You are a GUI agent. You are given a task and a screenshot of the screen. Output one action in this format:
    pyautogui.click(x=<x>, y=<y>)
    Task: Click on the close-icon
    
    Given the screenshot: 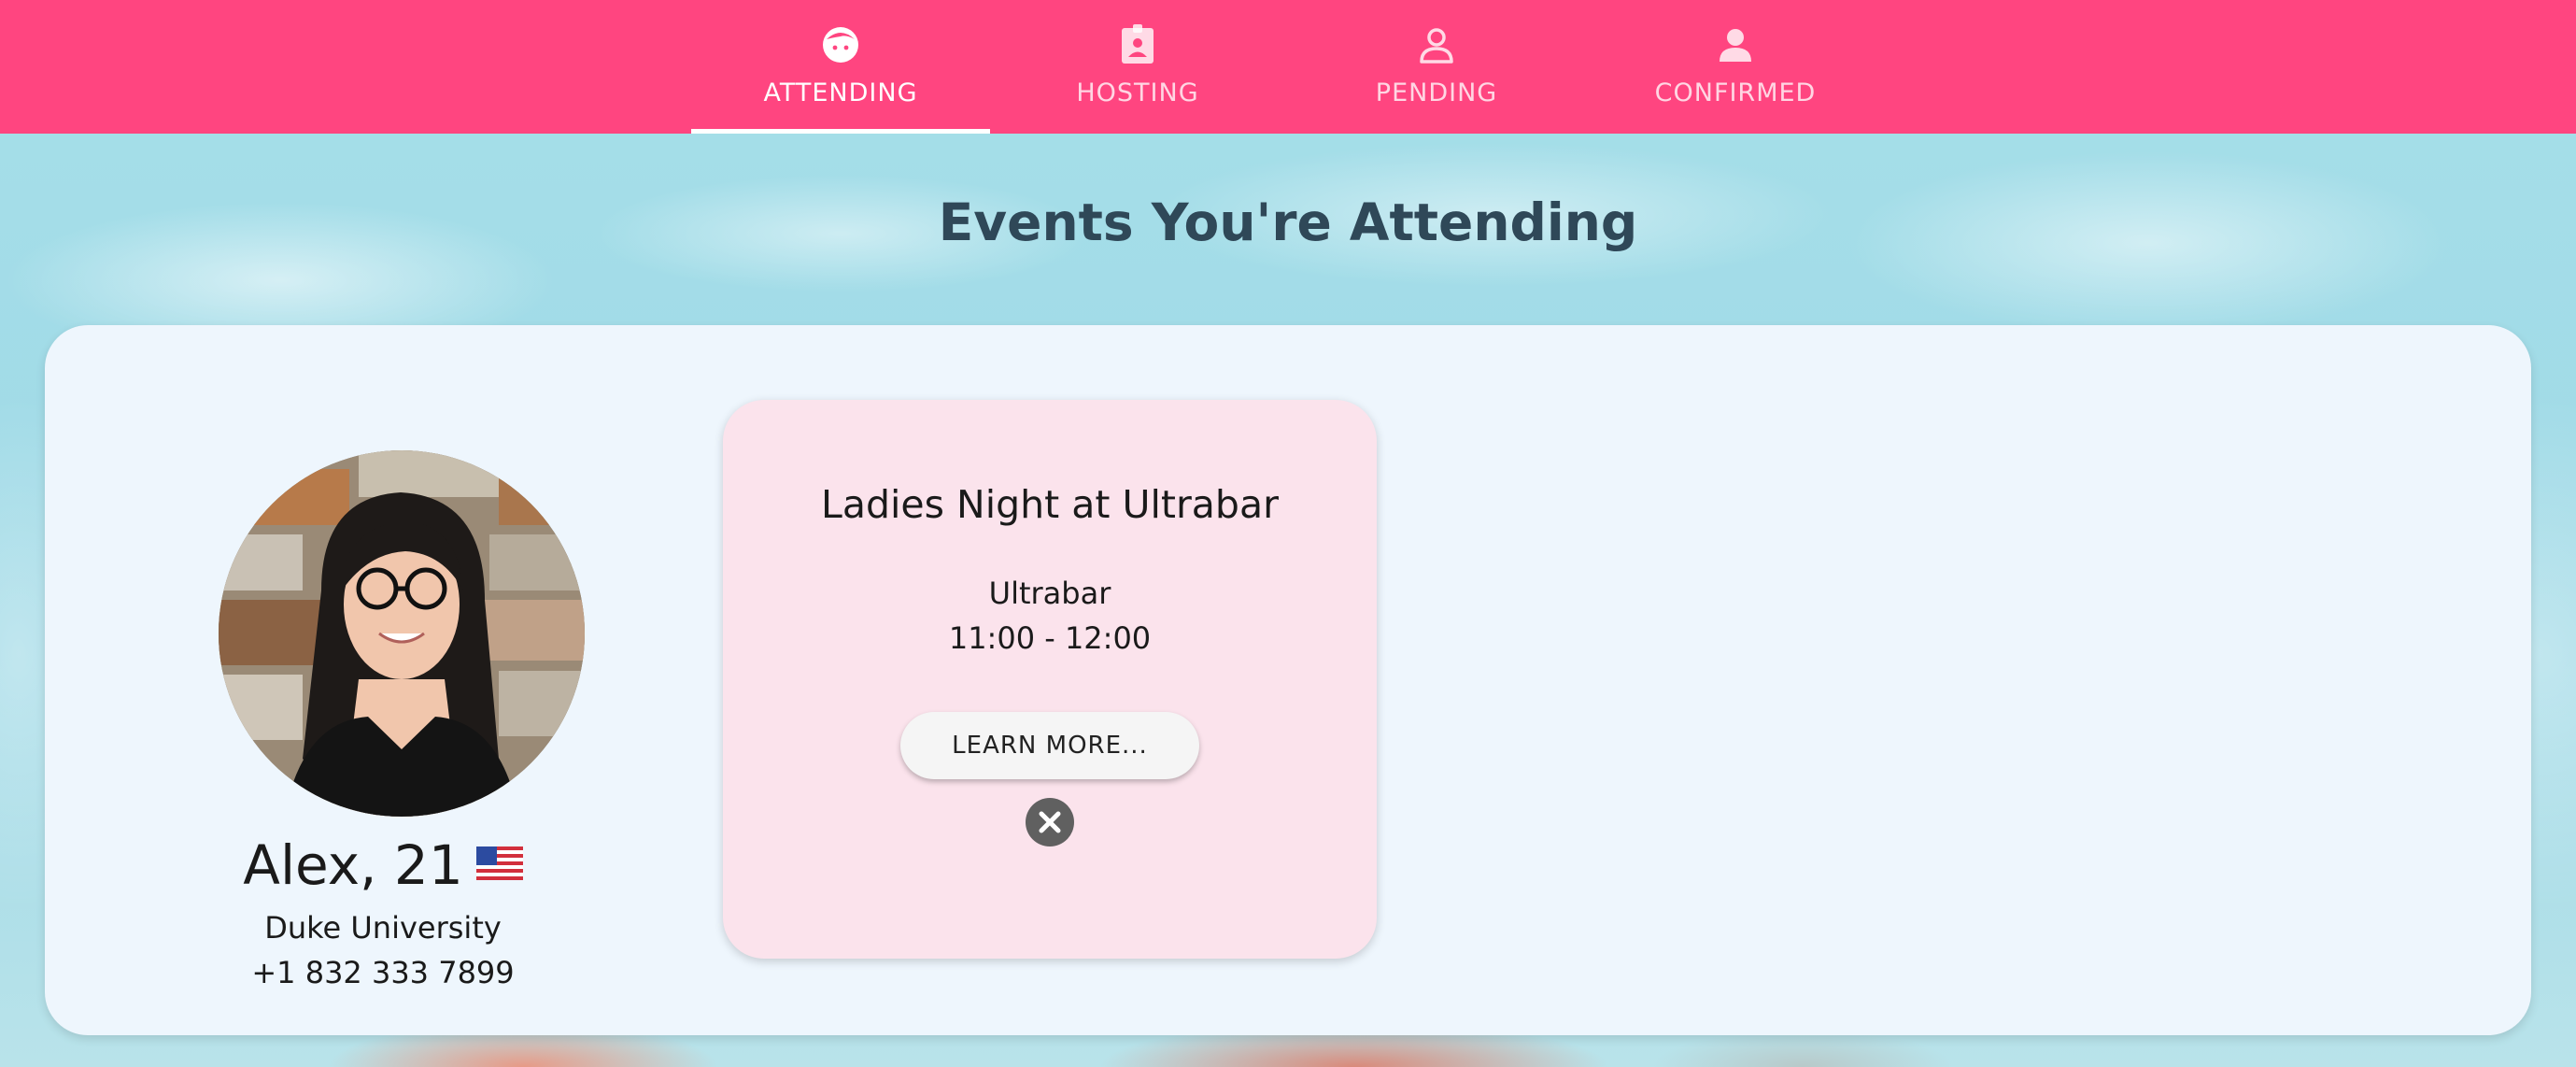 What is the action you would take?
    pyautogui.click(x=1050, y=822)
    